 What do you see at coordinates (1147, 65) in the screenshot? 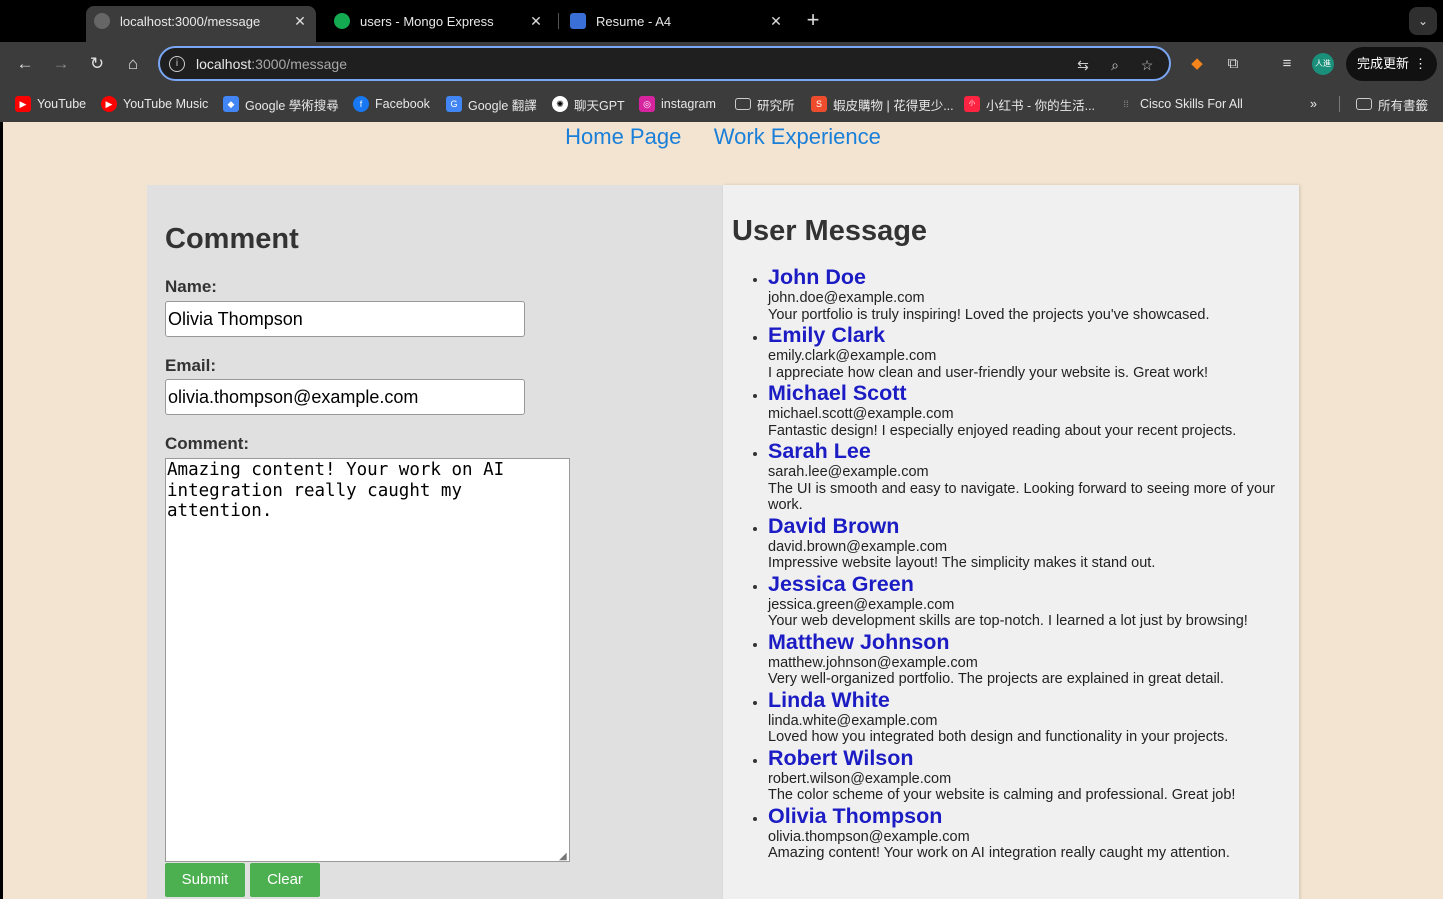
I see `bookmark-star-icon: ☆` at bounding box center [1147, 65].